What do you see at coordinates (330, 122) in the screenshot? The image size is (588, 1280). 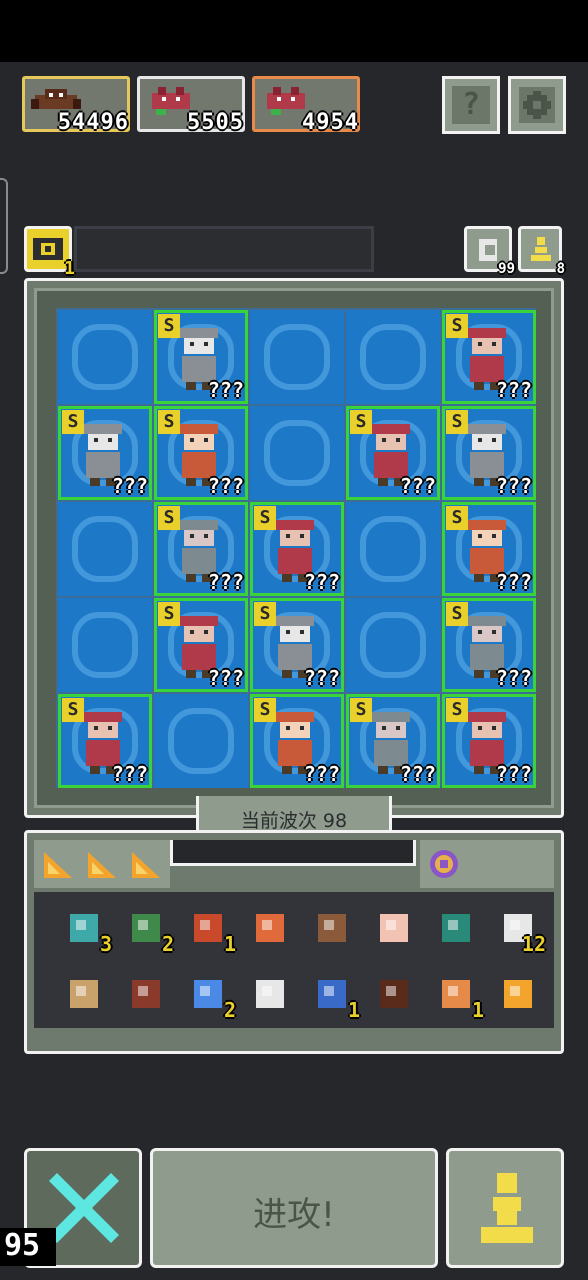 I see `boss-power: 4954` at bounding box center [330, 122].